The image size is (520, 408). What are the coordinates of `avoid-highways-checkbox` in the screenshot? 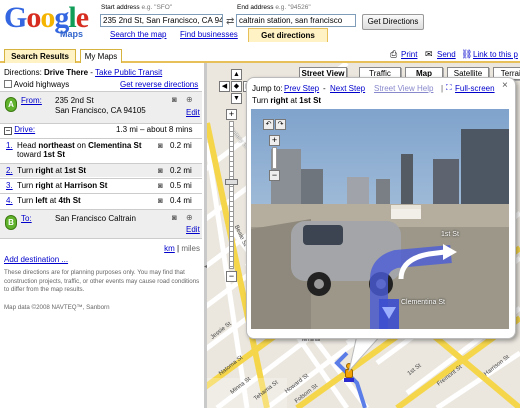 It's located at (8, 84).